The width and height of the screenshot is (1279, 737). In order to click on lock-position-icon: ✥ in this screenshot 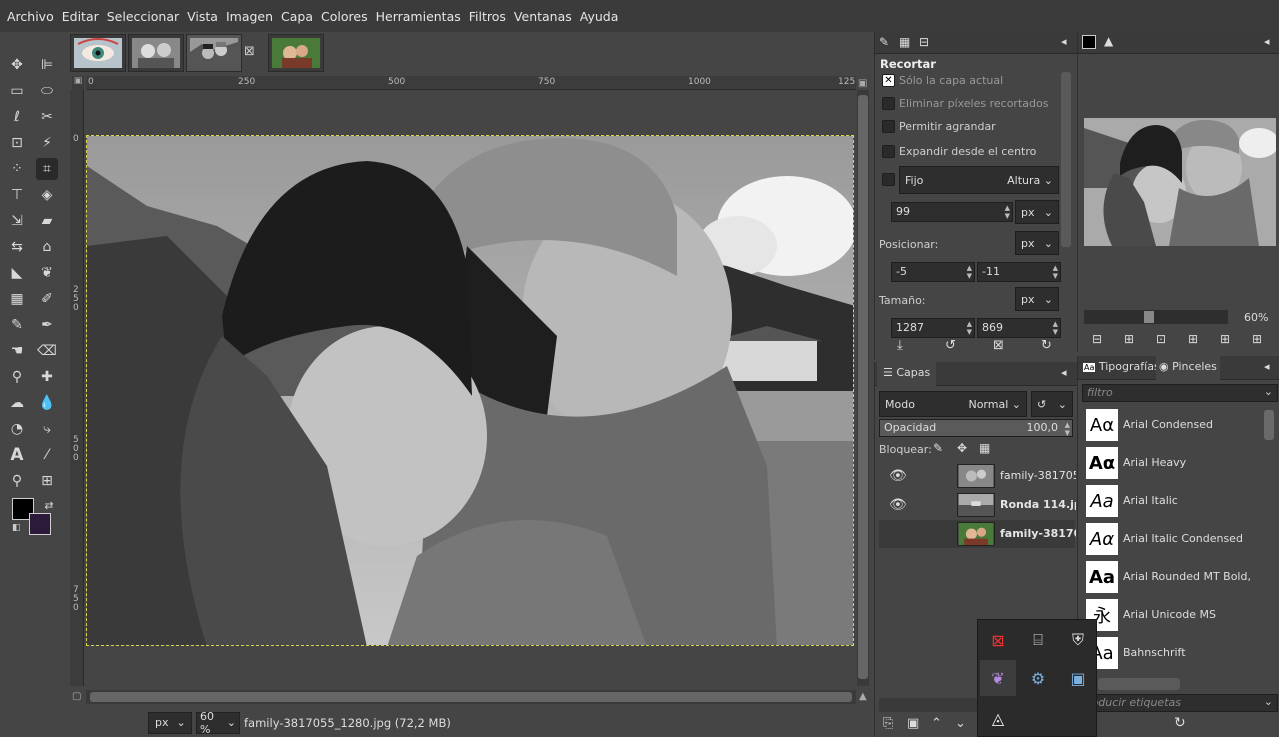, I will do `click(962, 448)`.